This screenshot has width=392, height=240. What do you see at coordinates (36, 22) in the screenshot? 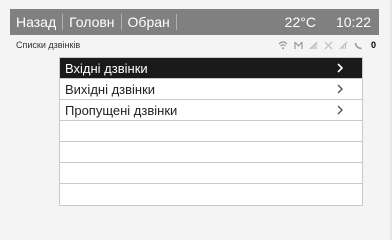
I see `back-button: Назад` at bounding box center [36, 22].